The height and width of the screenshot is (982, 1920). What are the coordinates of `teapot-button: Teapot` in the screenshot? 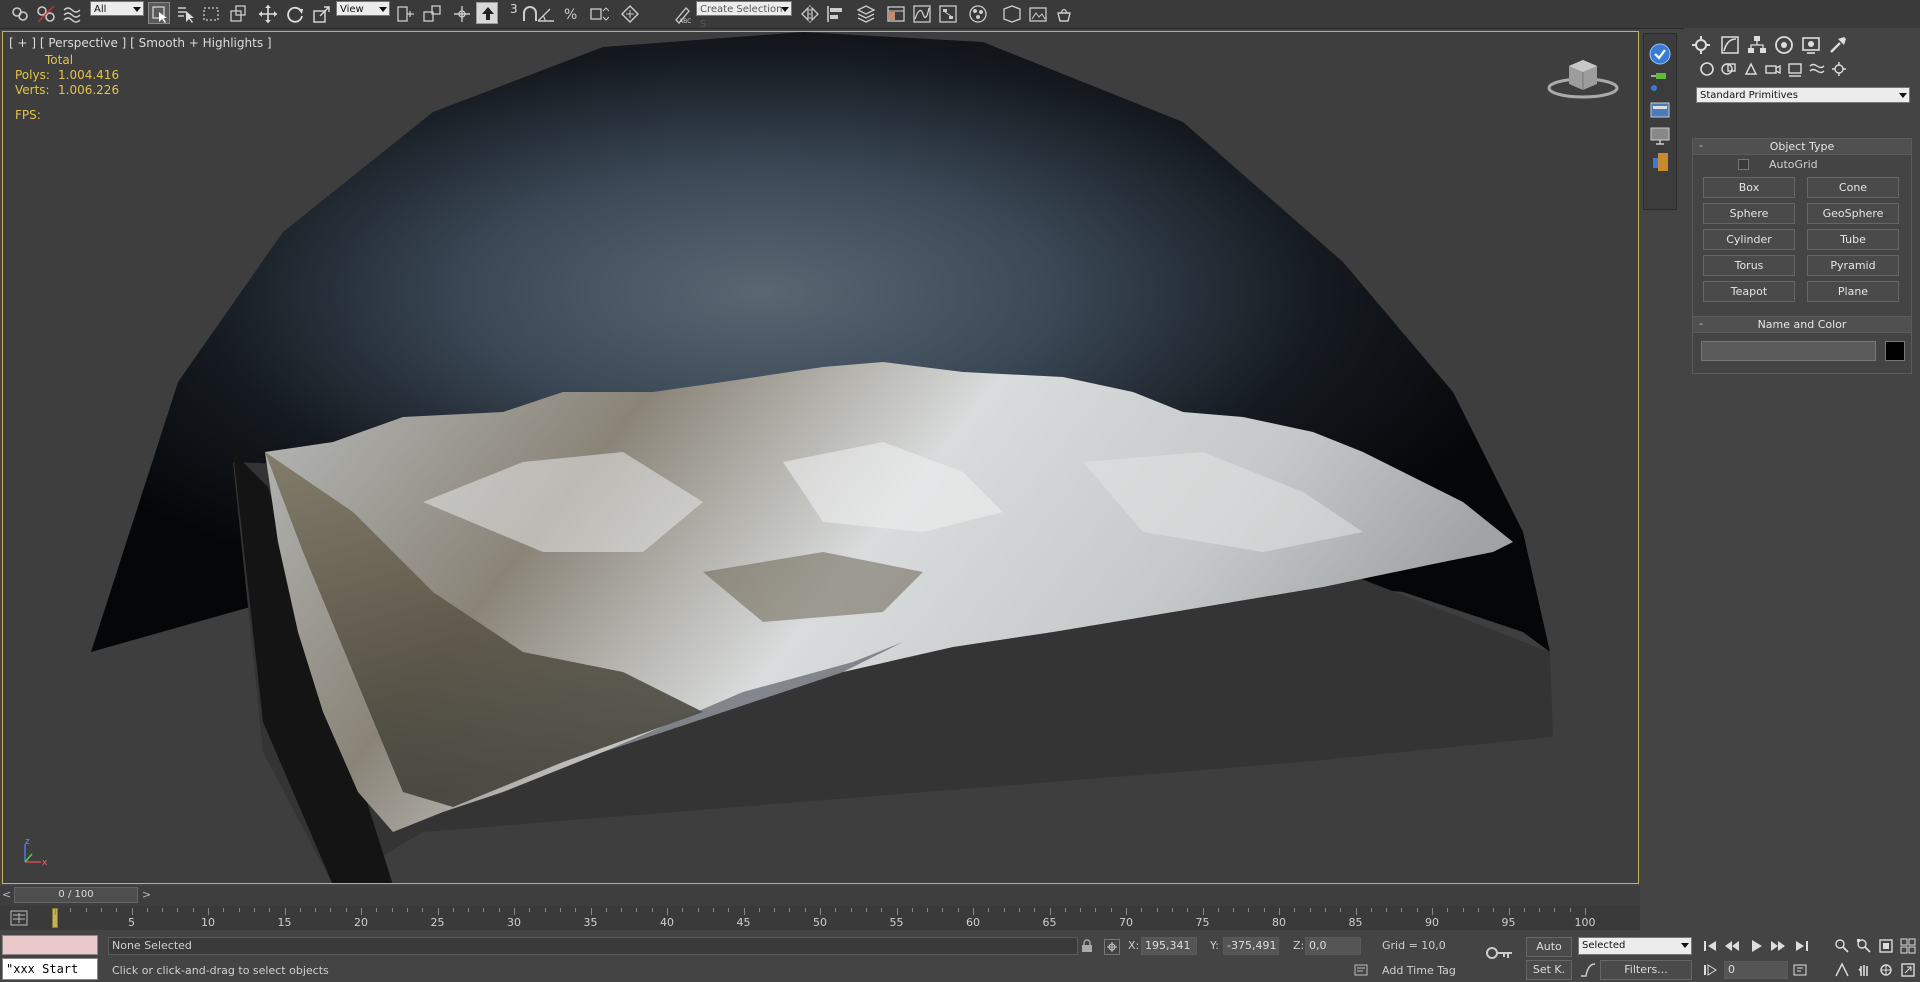 It's located at (1749, 291).